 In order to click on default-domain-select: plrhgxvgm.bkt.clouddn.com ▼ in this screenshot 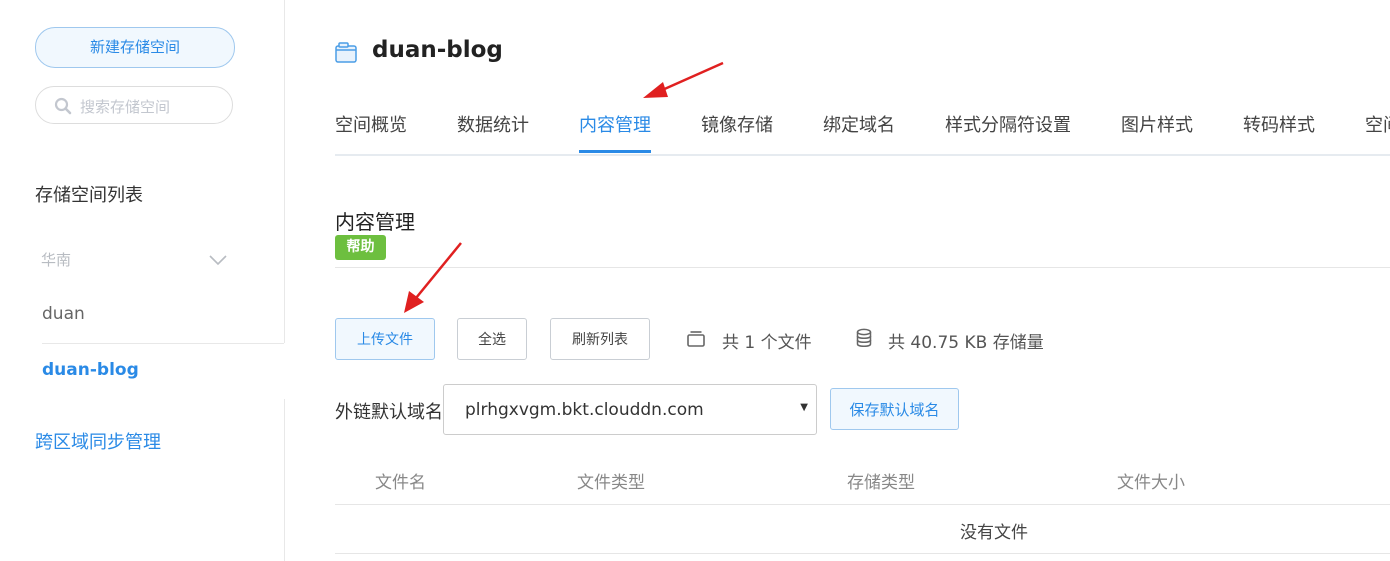, I will do `click(630, 409)`.